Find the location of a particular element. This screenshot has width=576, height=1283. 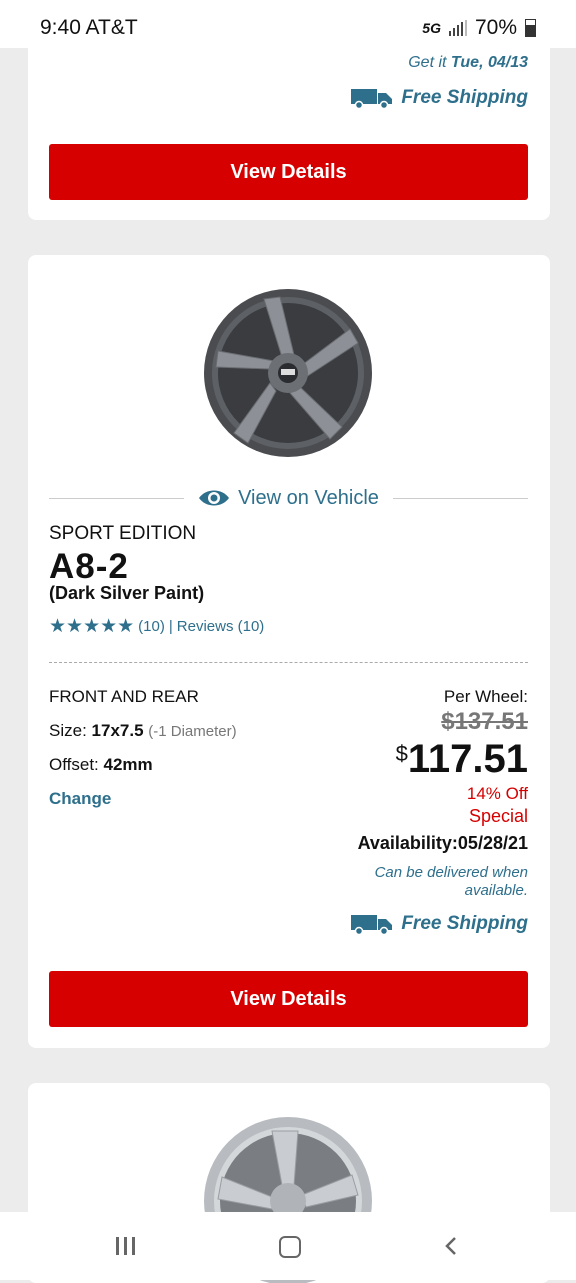

view-on-vehicle-link: View on Vehicle is located at coordinates (288, 498).